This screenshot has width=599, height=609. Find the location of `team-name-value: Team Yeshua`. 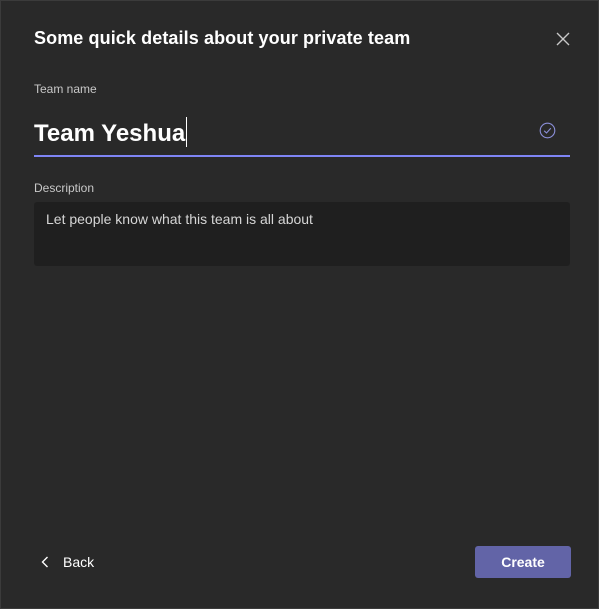

team-name-value: Team Yeshua is located at coordinates (110, 133).